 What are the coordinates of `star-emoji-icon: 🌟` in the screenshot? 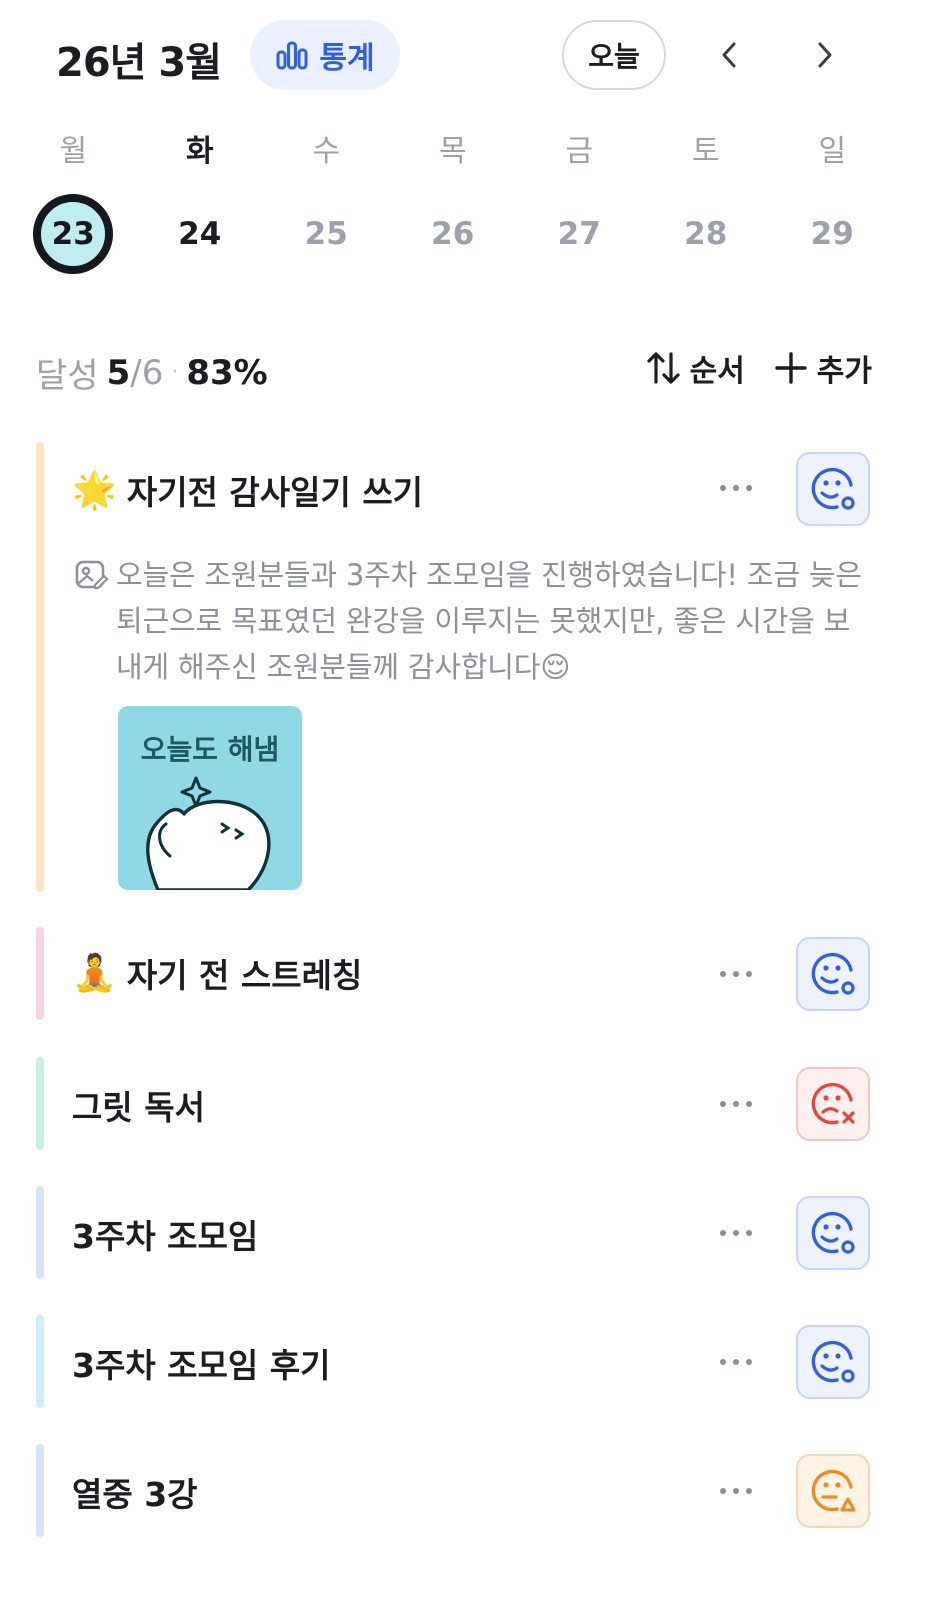 It's located at (94, 490).